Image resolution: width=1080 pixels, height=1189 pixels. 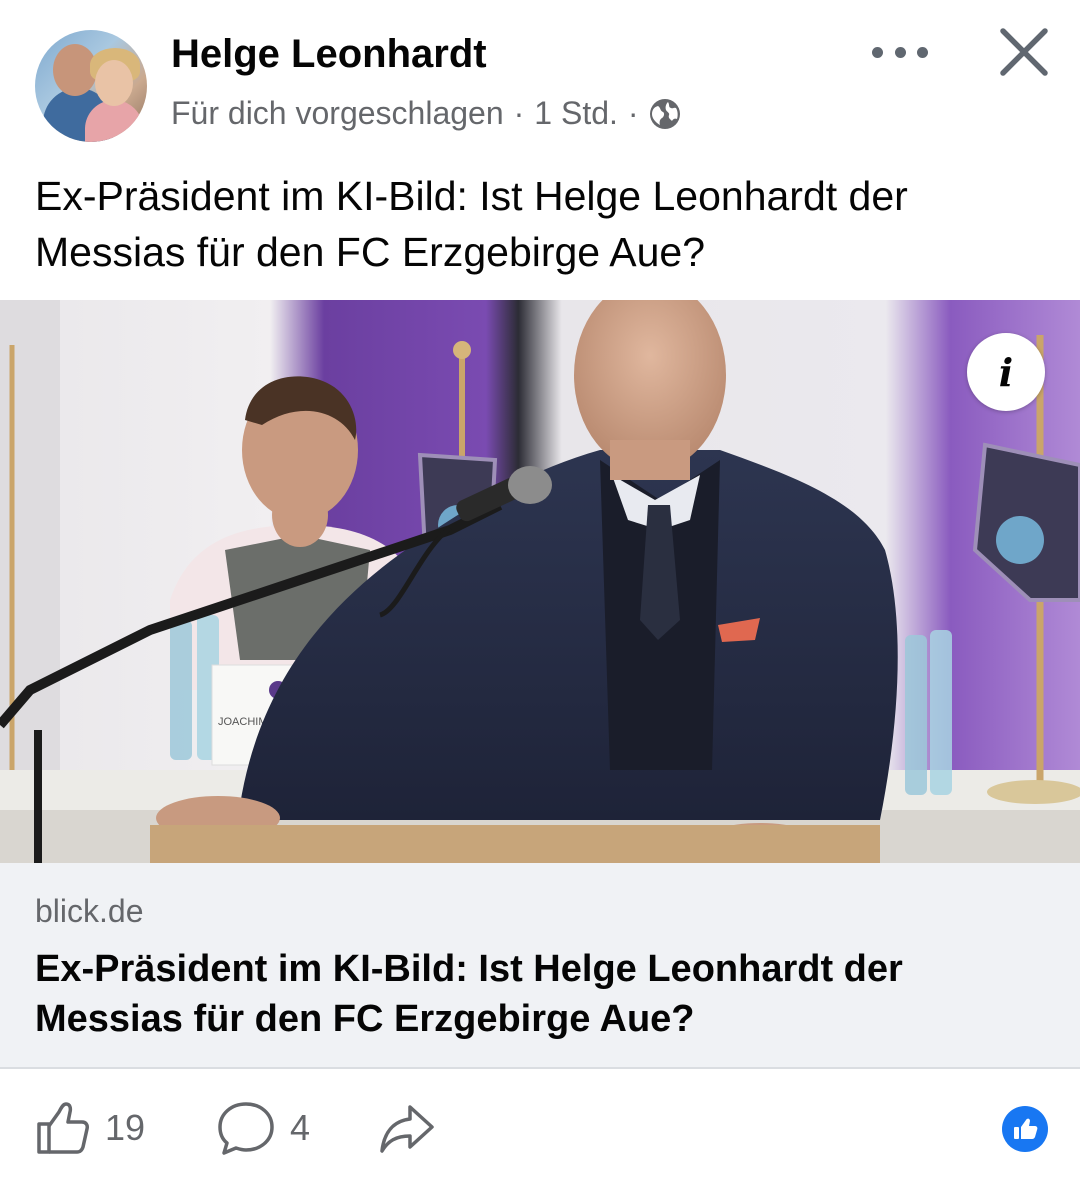 What do you see at coordinates (125, 1127) in the screenshot?
I see `like-count: 19` at bounding box center [125, 1127].